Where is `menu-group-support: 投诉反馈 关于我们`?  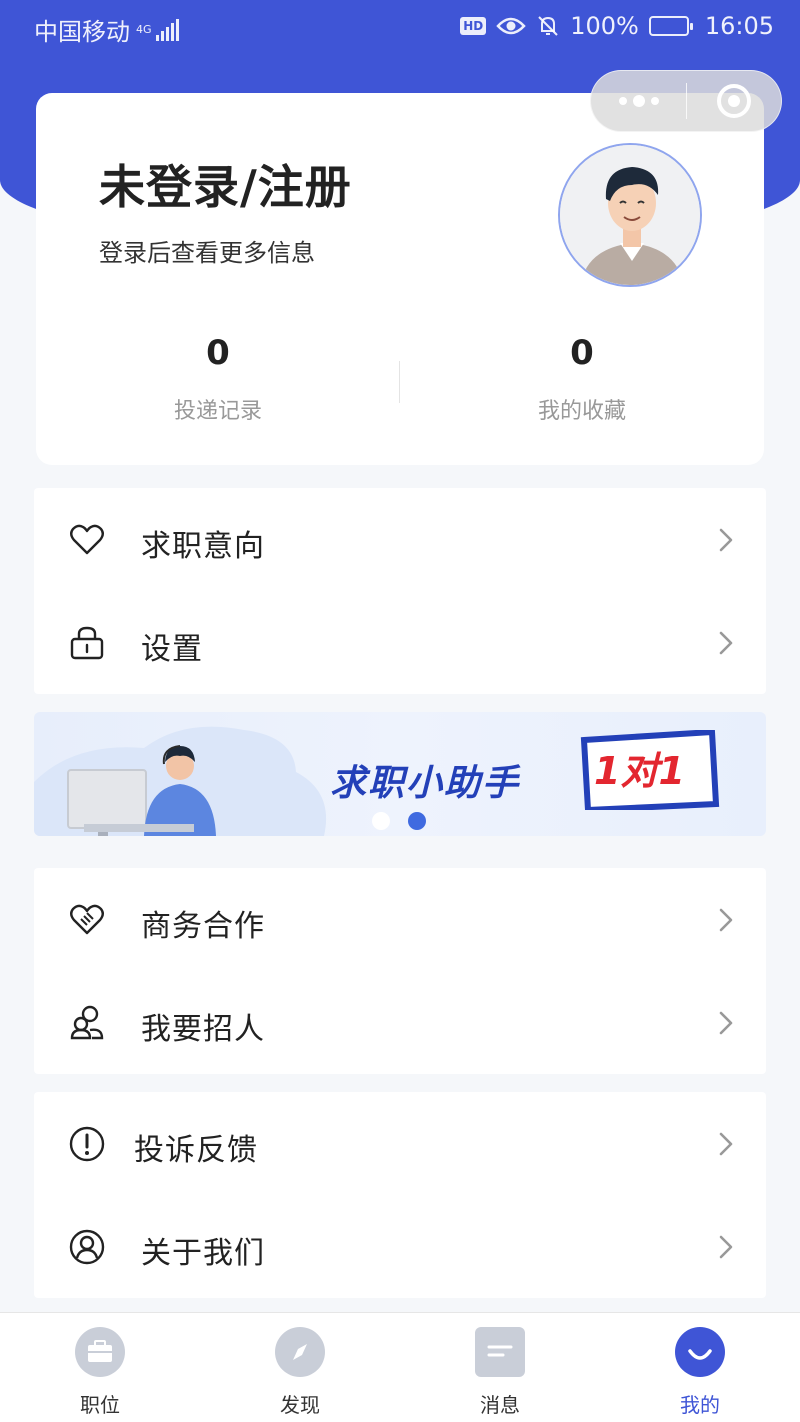
menu-group-support: 投诉反馈 关于我们 is located at coordinates (400, 1195).